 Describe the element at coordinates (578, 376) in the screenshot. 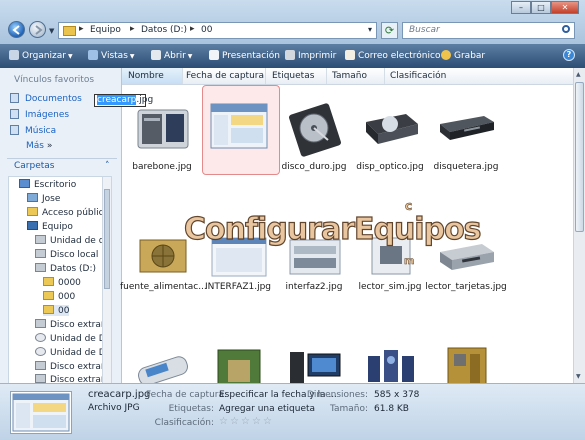

I see `scroll-down-icon: ▼` at that location.